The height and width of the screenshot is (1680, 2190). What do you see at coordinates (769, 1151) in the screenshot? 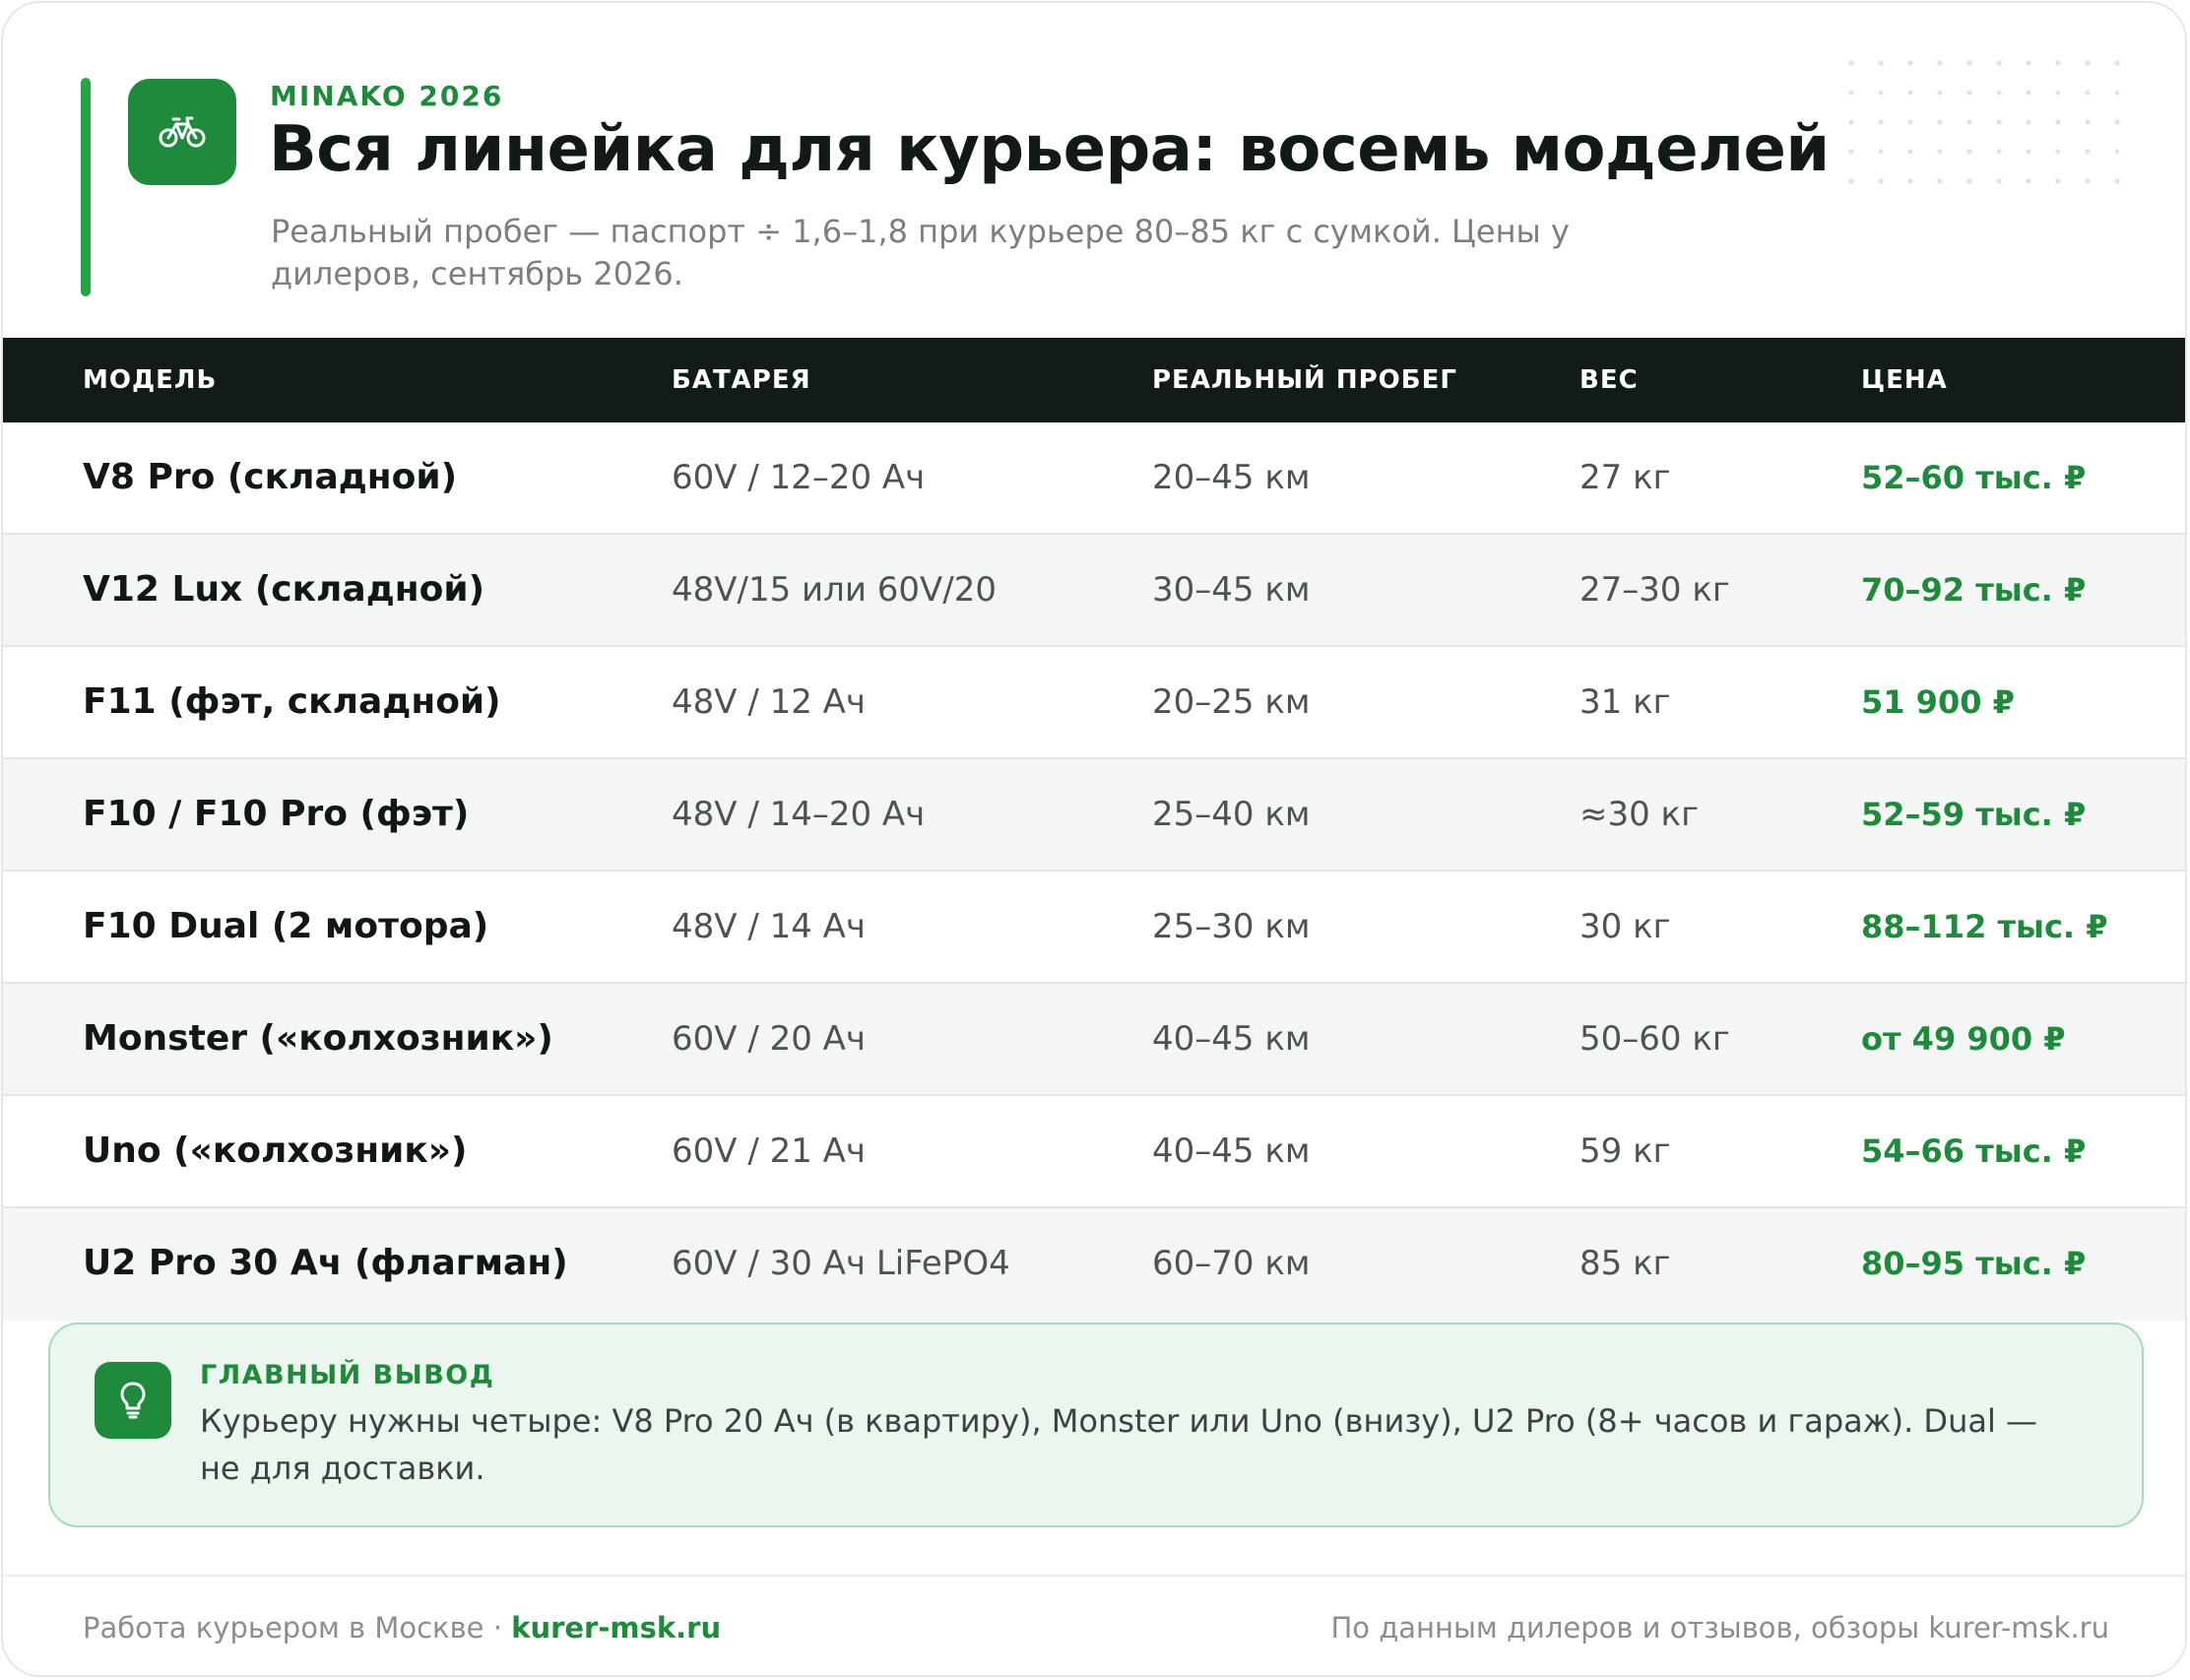
I see `cell-battery: 60V / 21 Ач` at bounding box center [769, 1151].